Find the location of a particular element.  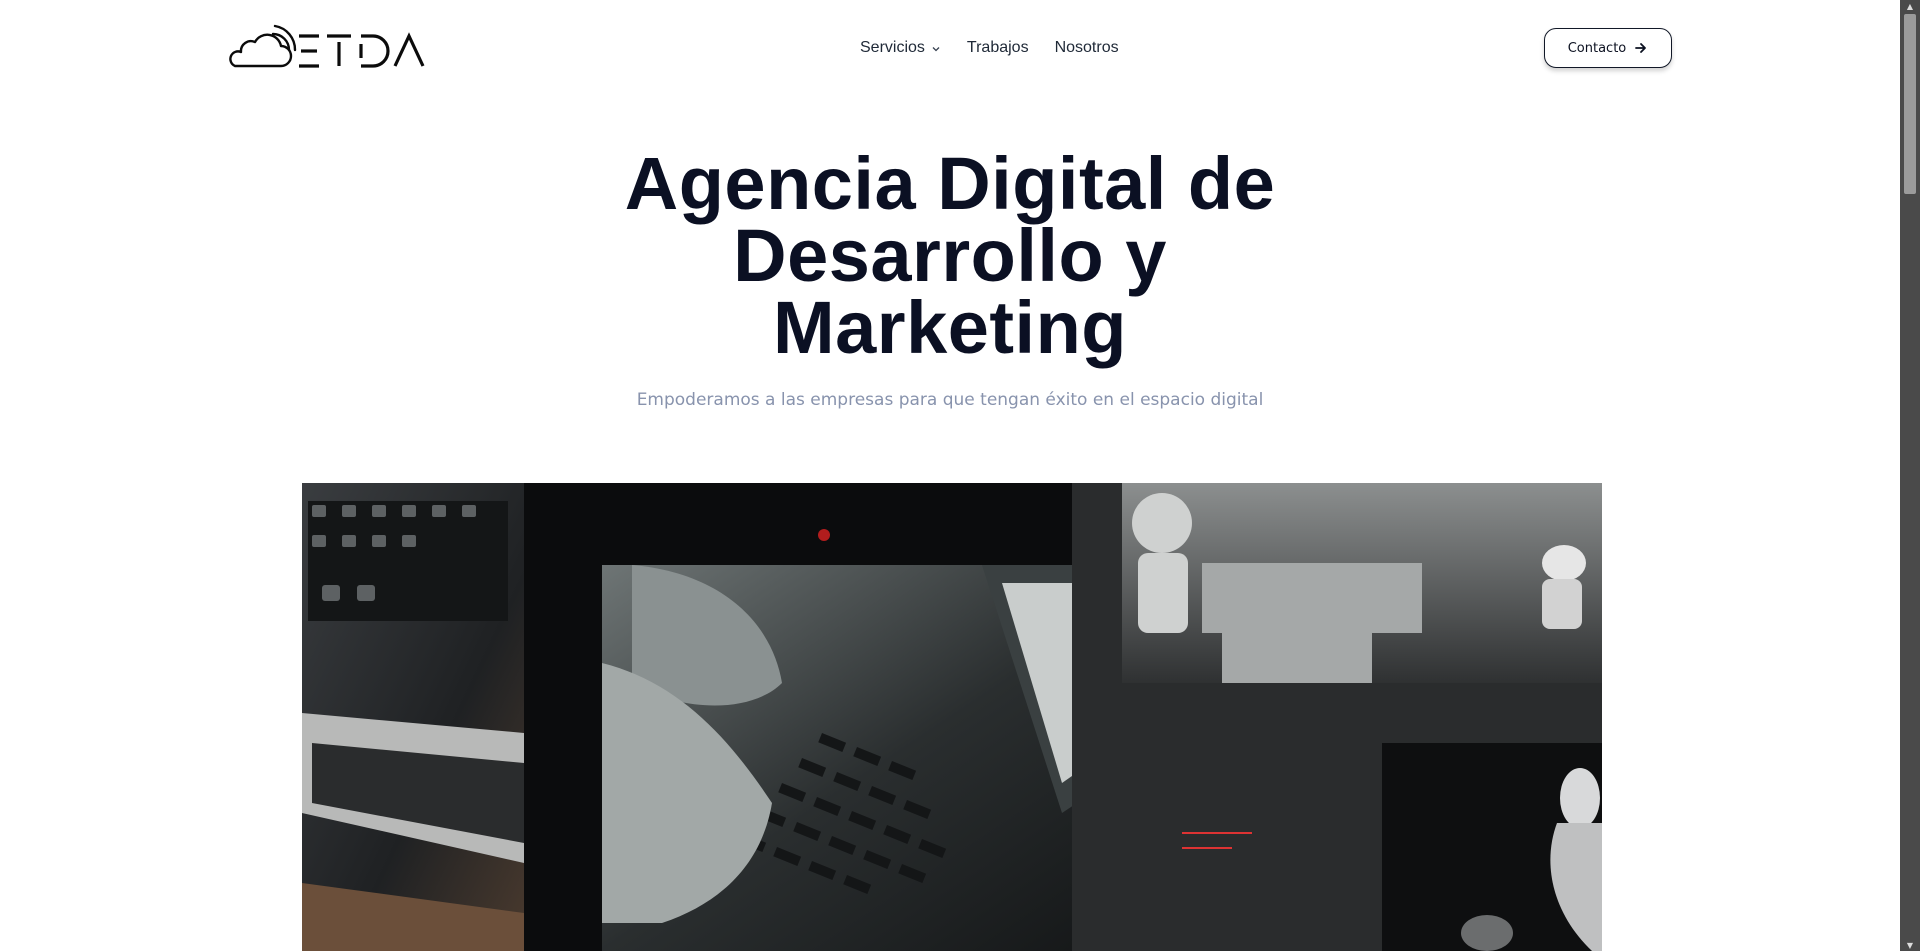

arrow-right-icon is located at coordinates (1641, 48).